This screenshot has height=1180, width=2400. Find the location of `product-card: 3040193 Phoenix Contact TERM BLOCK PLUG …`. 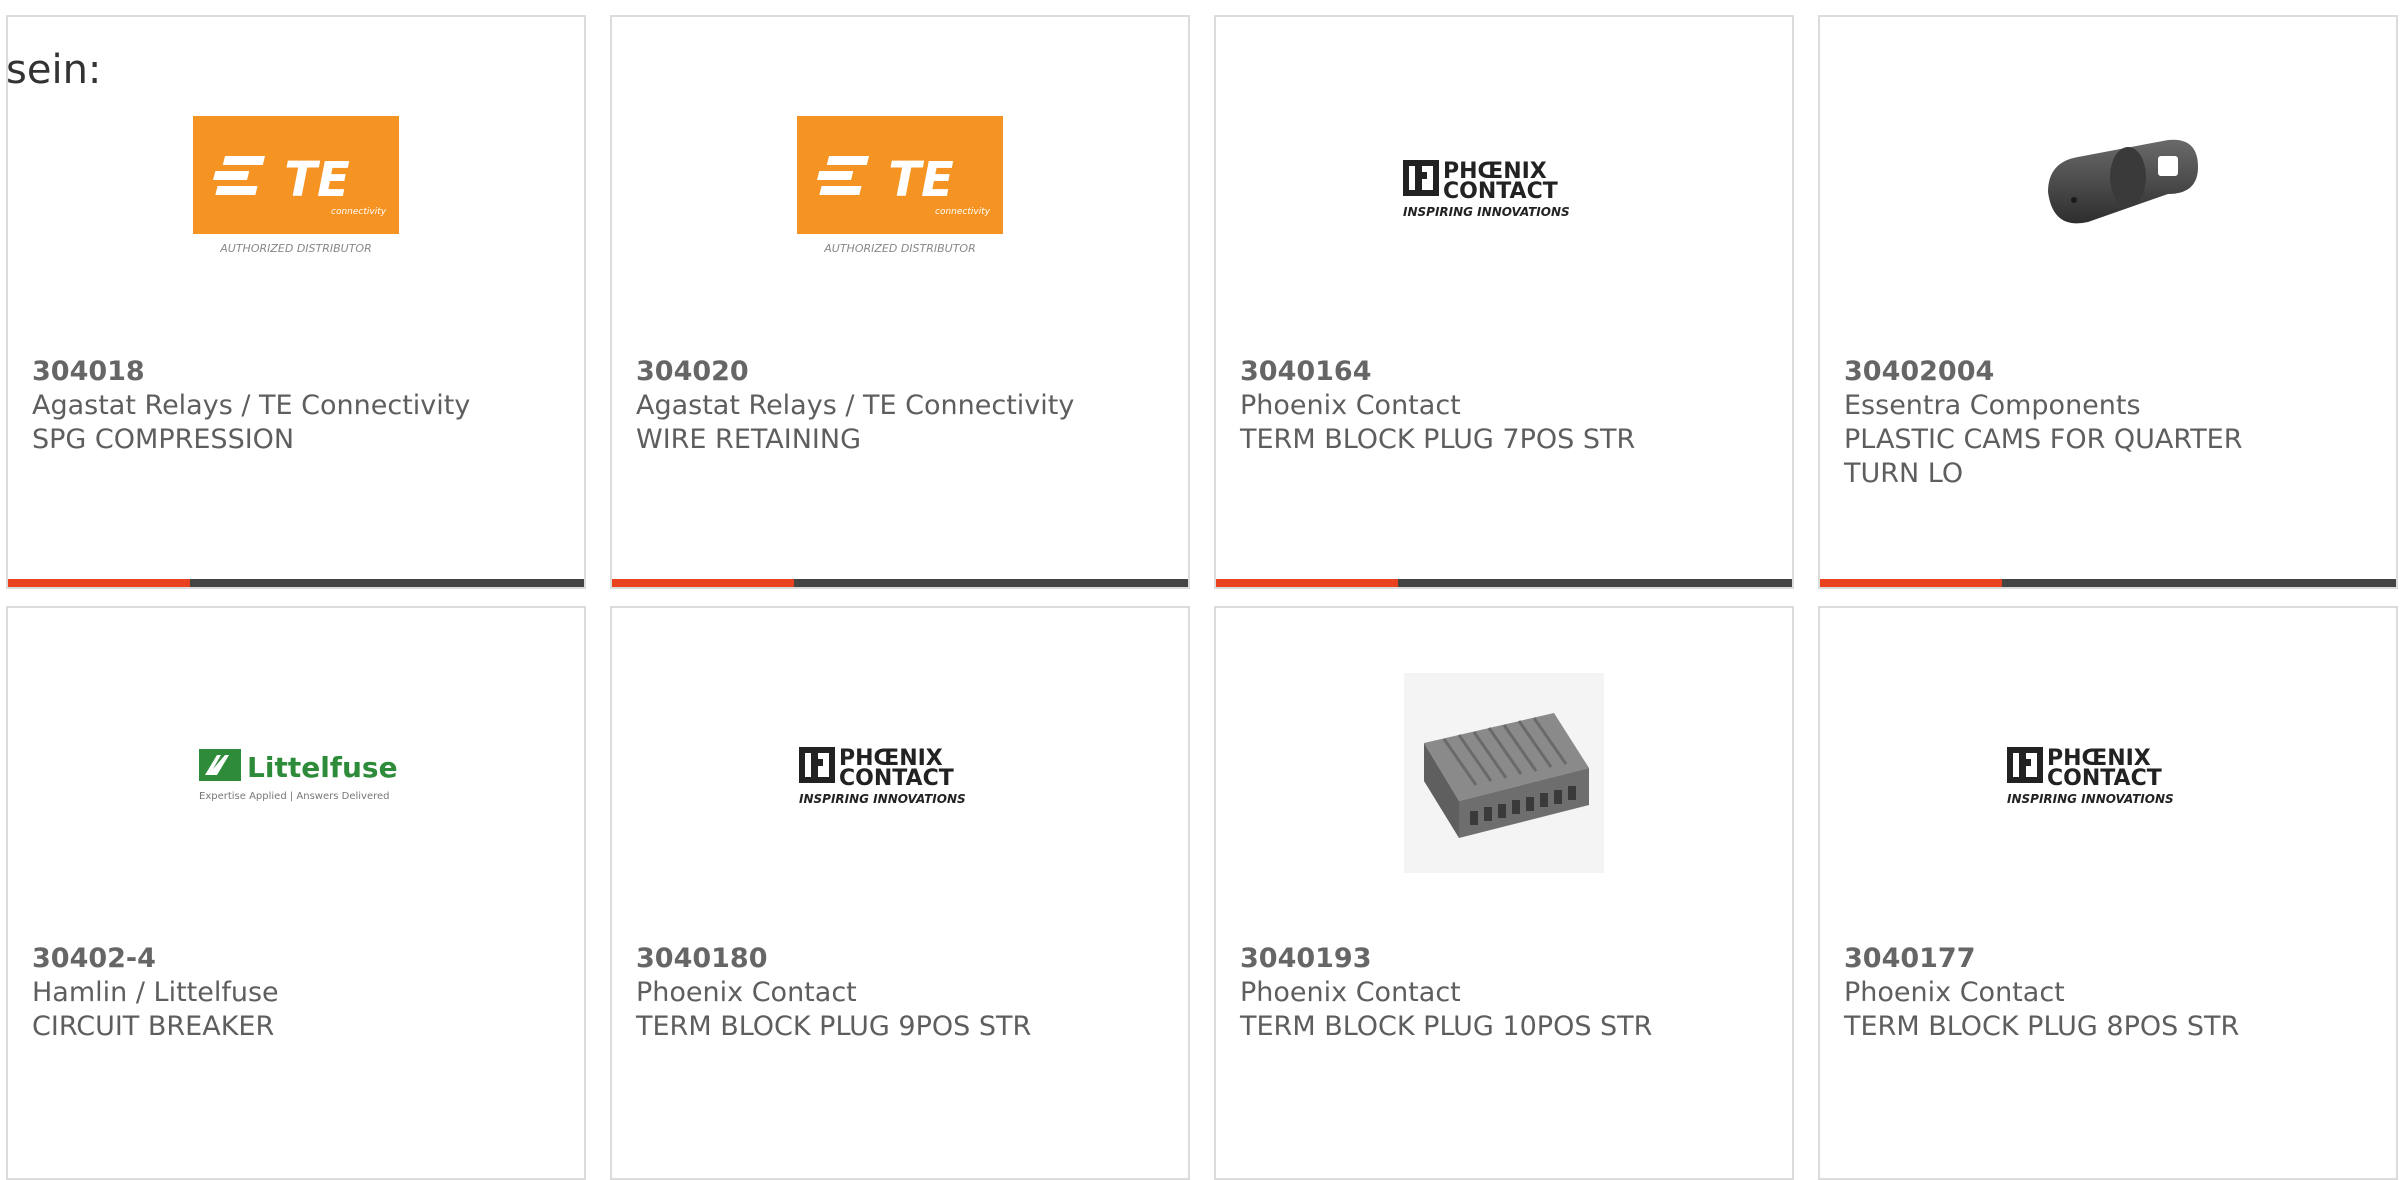

product-card: 3040193 Phoenix Contact TERM BLOCK PLUG … is located at coordinates (1504, 893).